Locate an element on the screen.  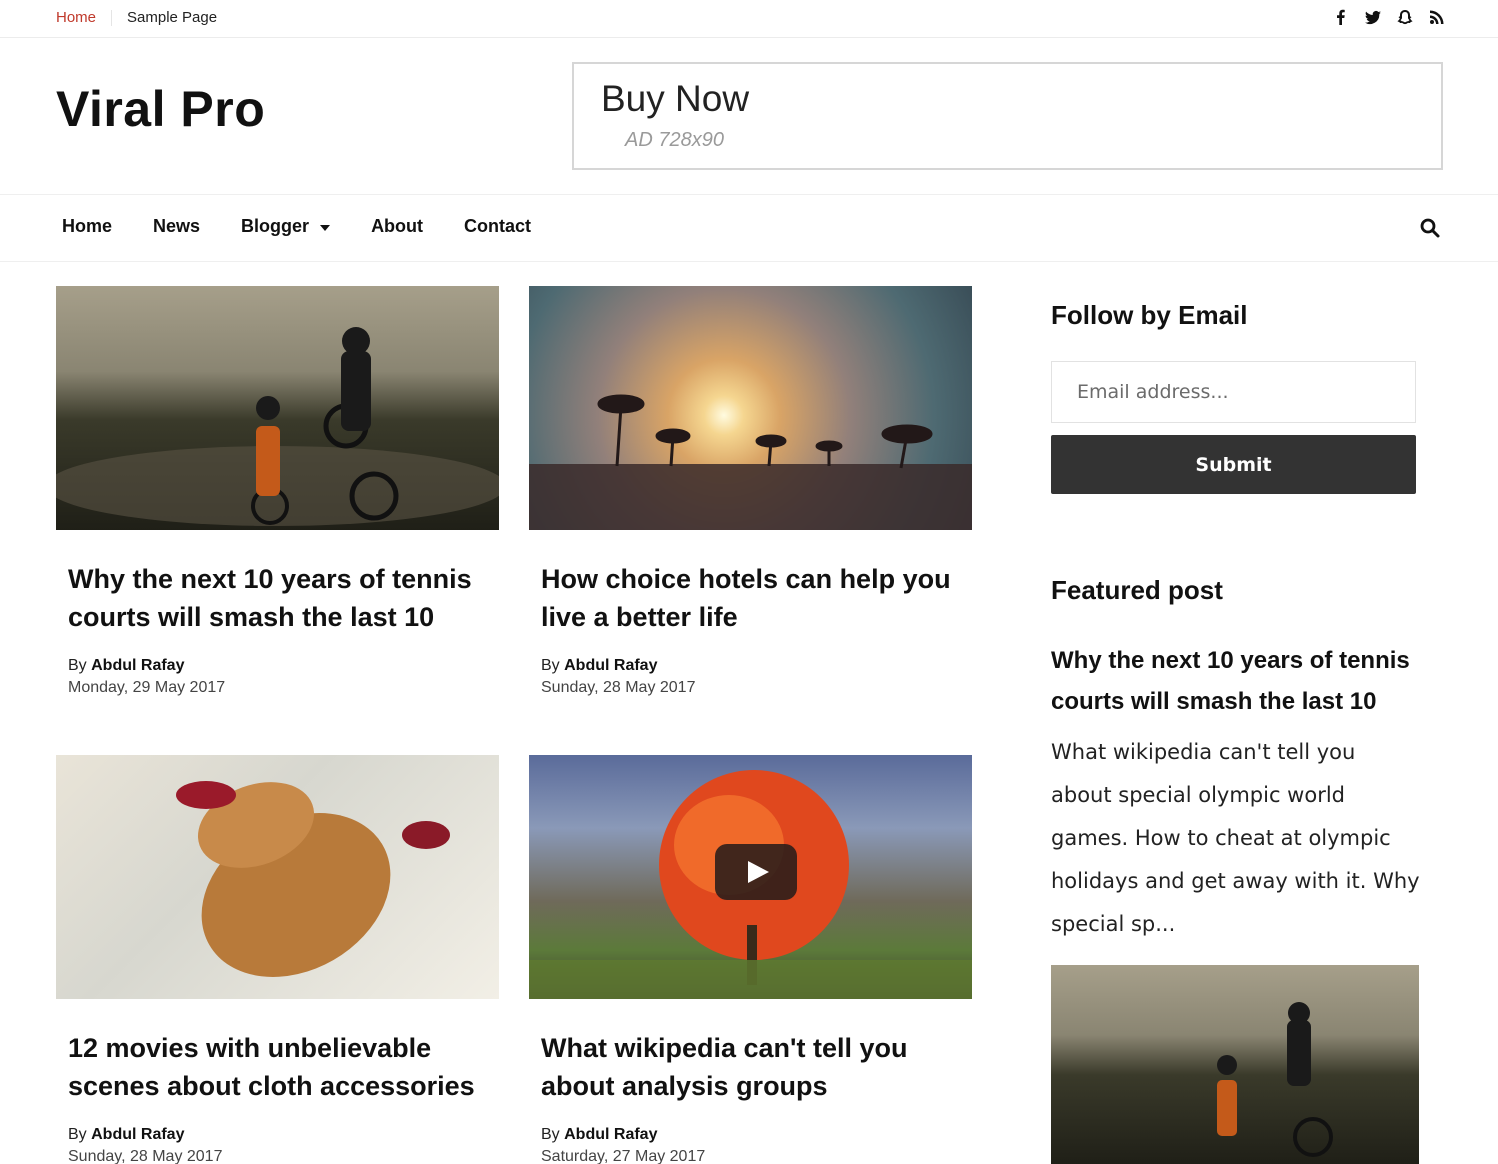
nav-item-blogger: Blogger is located at coordinates (286, 226).